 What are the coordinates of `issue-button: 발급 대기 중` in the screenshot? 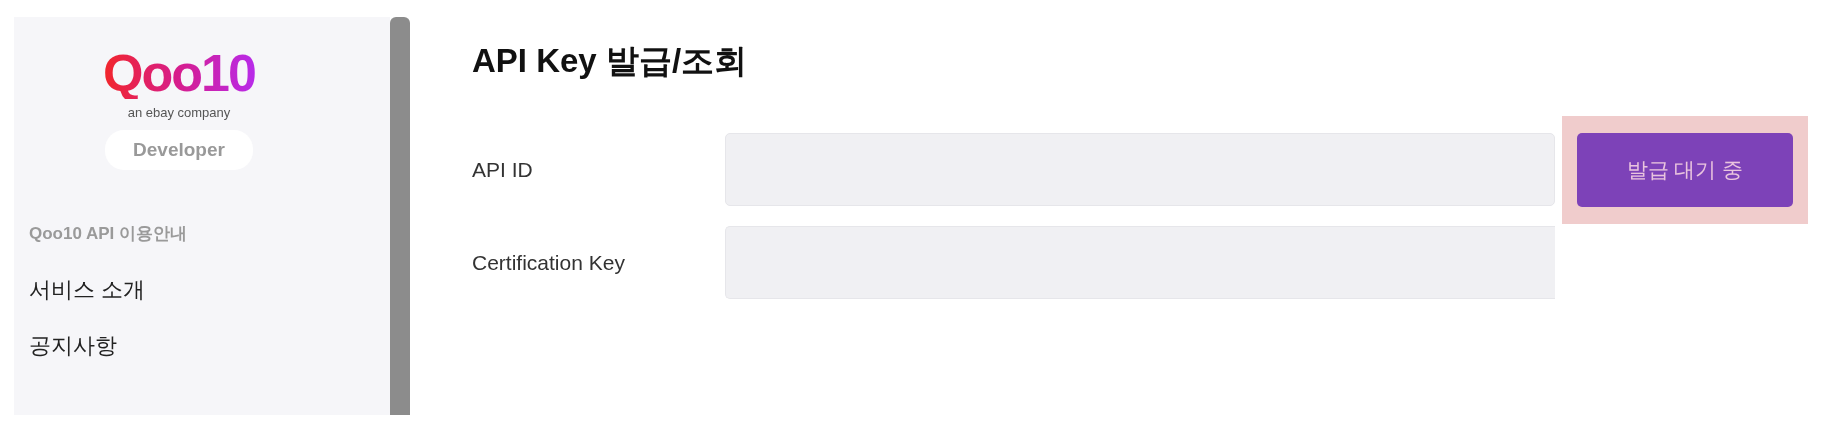 It's located at (1685, 169).